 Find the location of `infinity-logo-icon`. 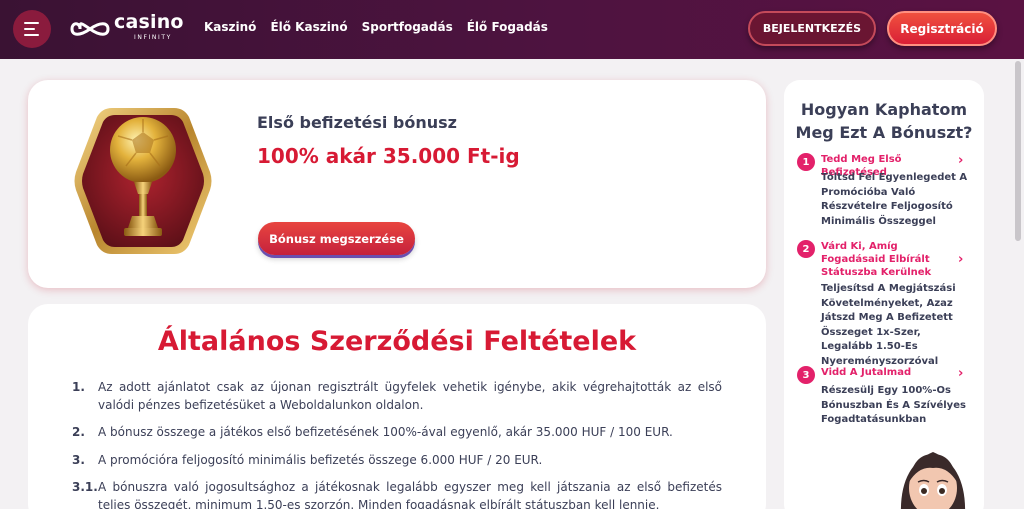

infinity-logo-icon is located at coordinates (90, 29).